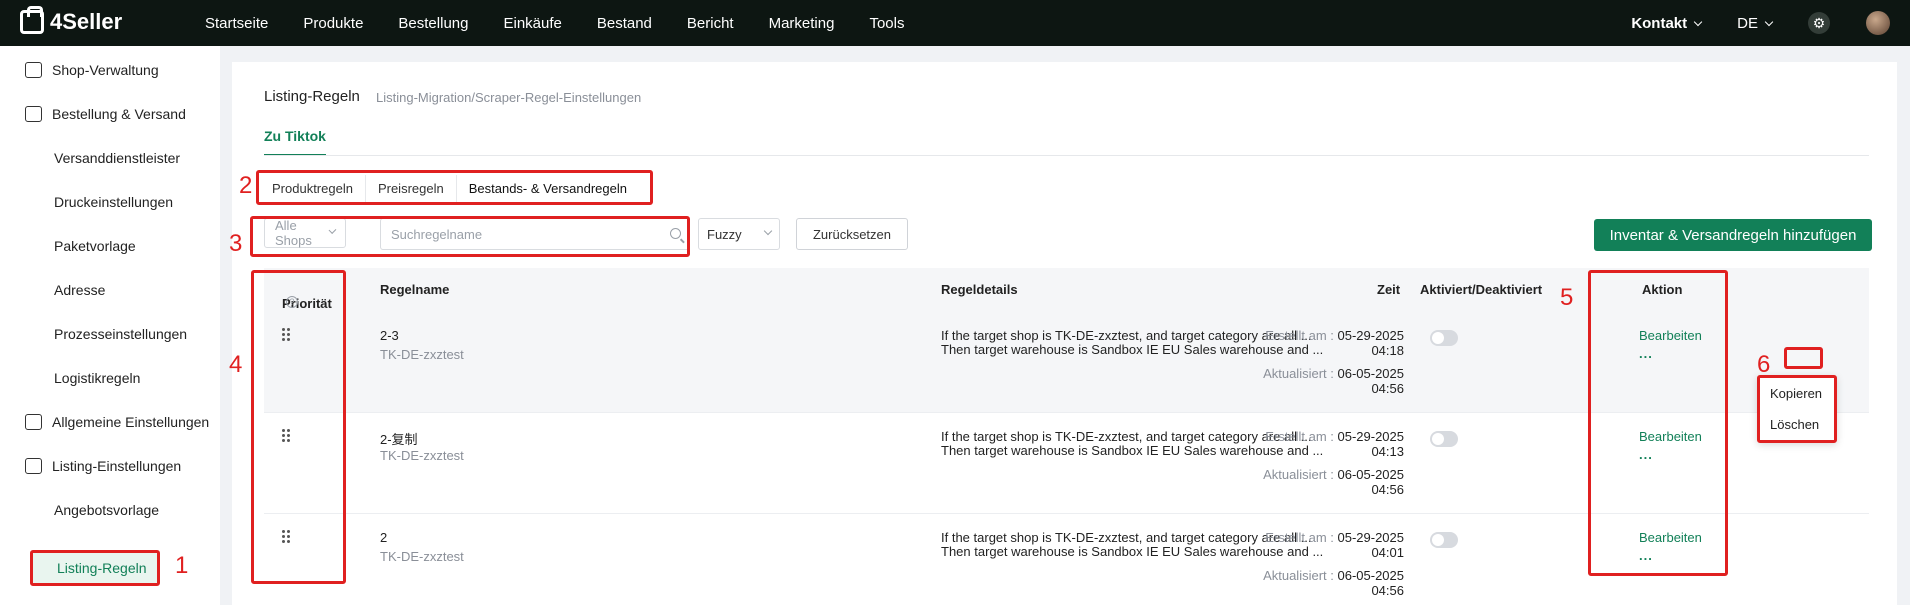 The image size is (1910, 605). I want to click on annotation-box-priority, so click(298, 427).